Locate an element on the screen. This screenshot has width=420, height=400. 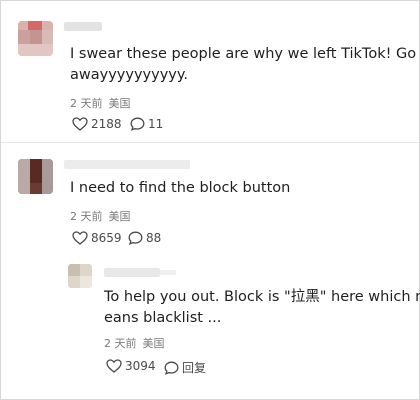
like-button: 3094 is located at coordinates (131, 366).